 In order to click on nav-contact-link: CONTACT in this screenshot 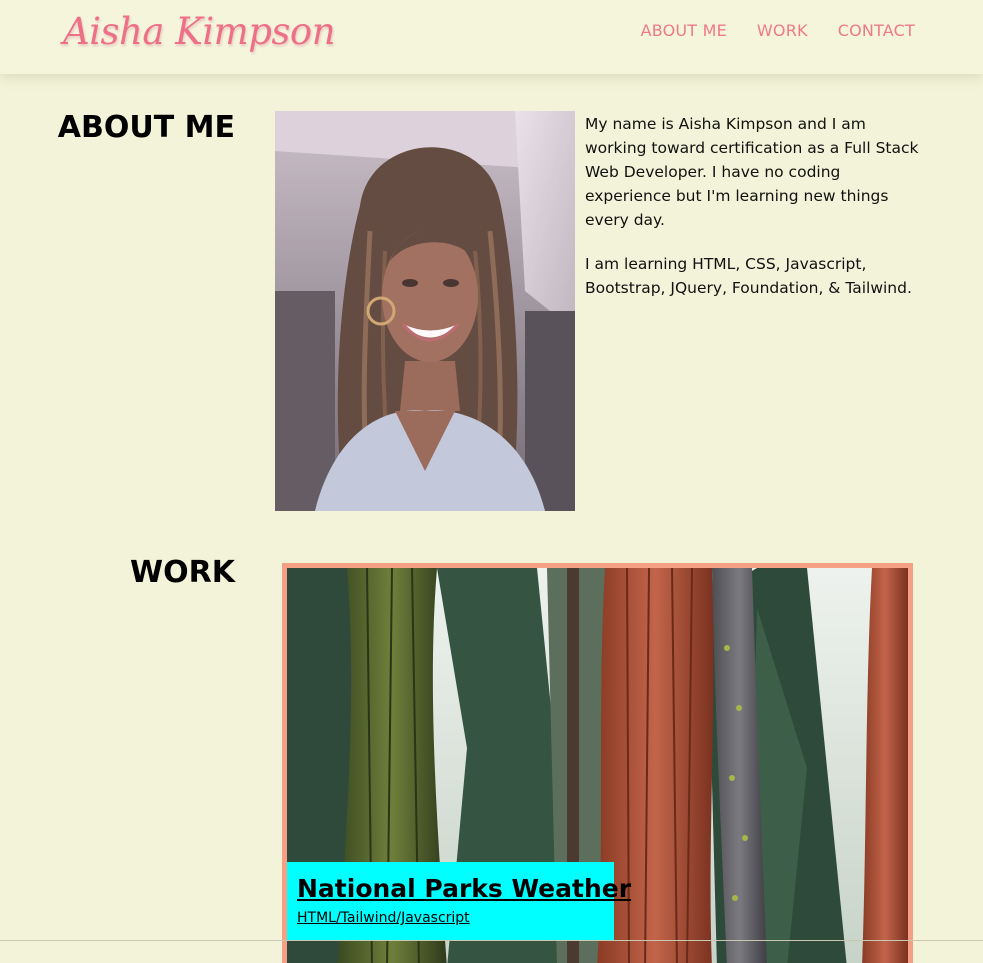, I will do `click(876, 30)`.